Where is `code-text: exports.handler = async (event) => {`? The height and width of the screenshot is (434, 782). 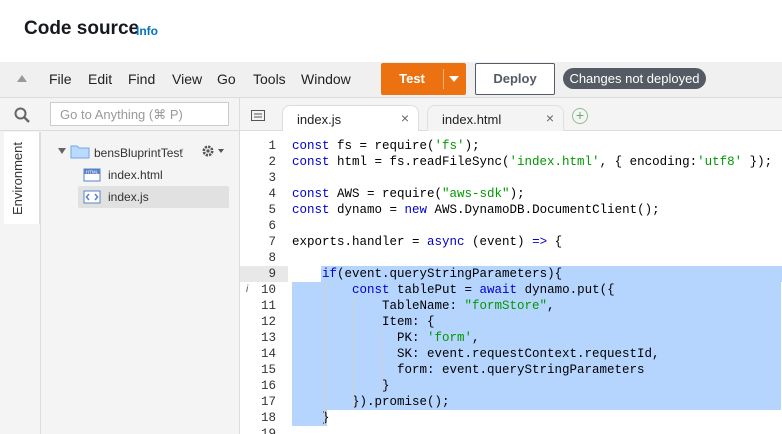
code-text: exports.handler = async (event) => { is located at coordinates (427, 242).